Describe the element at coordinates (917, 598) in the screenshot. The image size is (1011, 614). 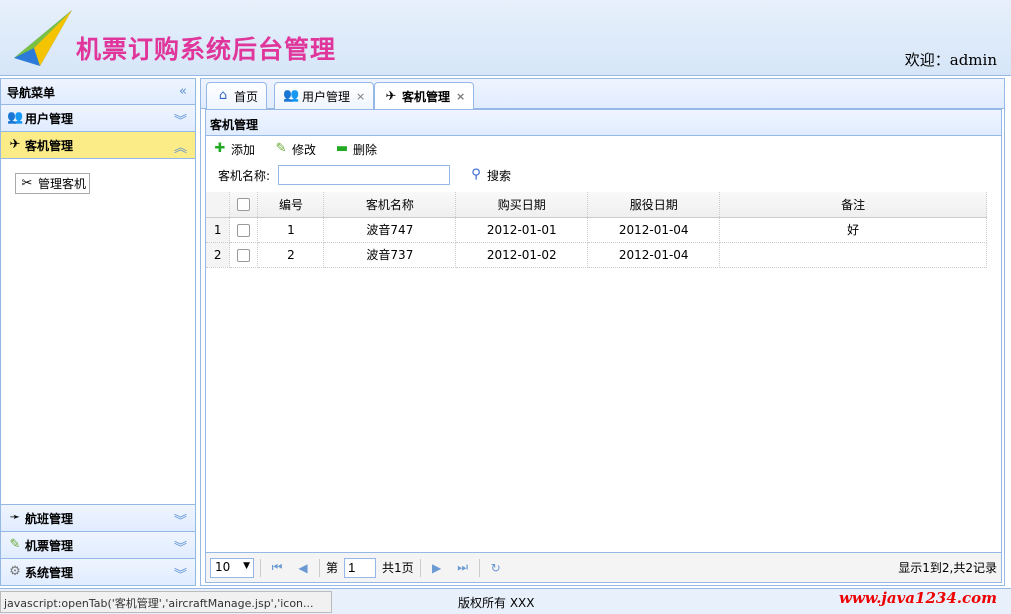
I see `watermark-text: www.java1234.com` at that location.